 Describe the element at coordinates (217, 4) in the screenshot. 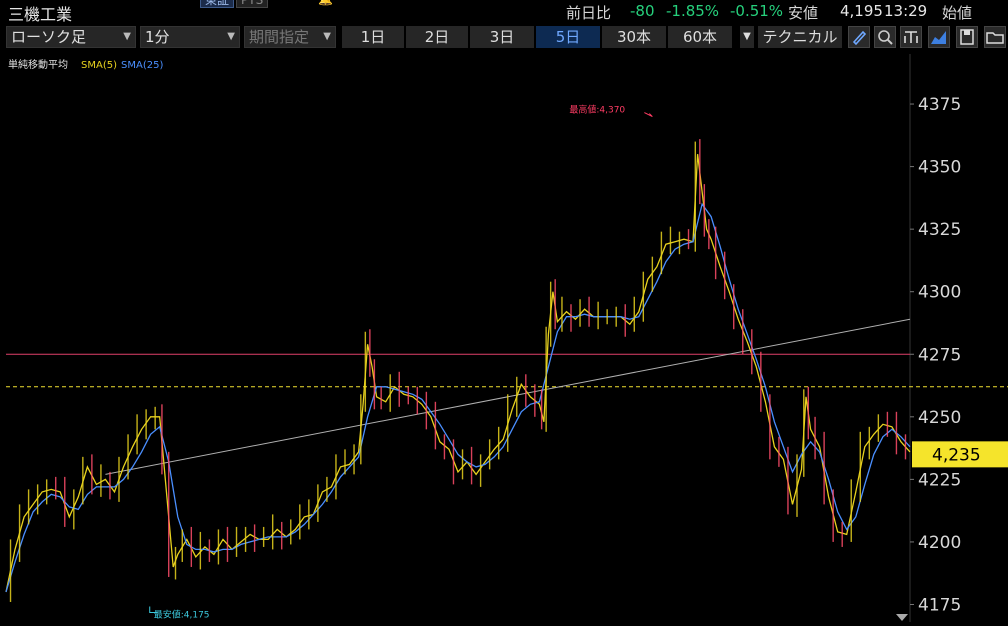

I see `market-tab-tse: 東証` at that location.